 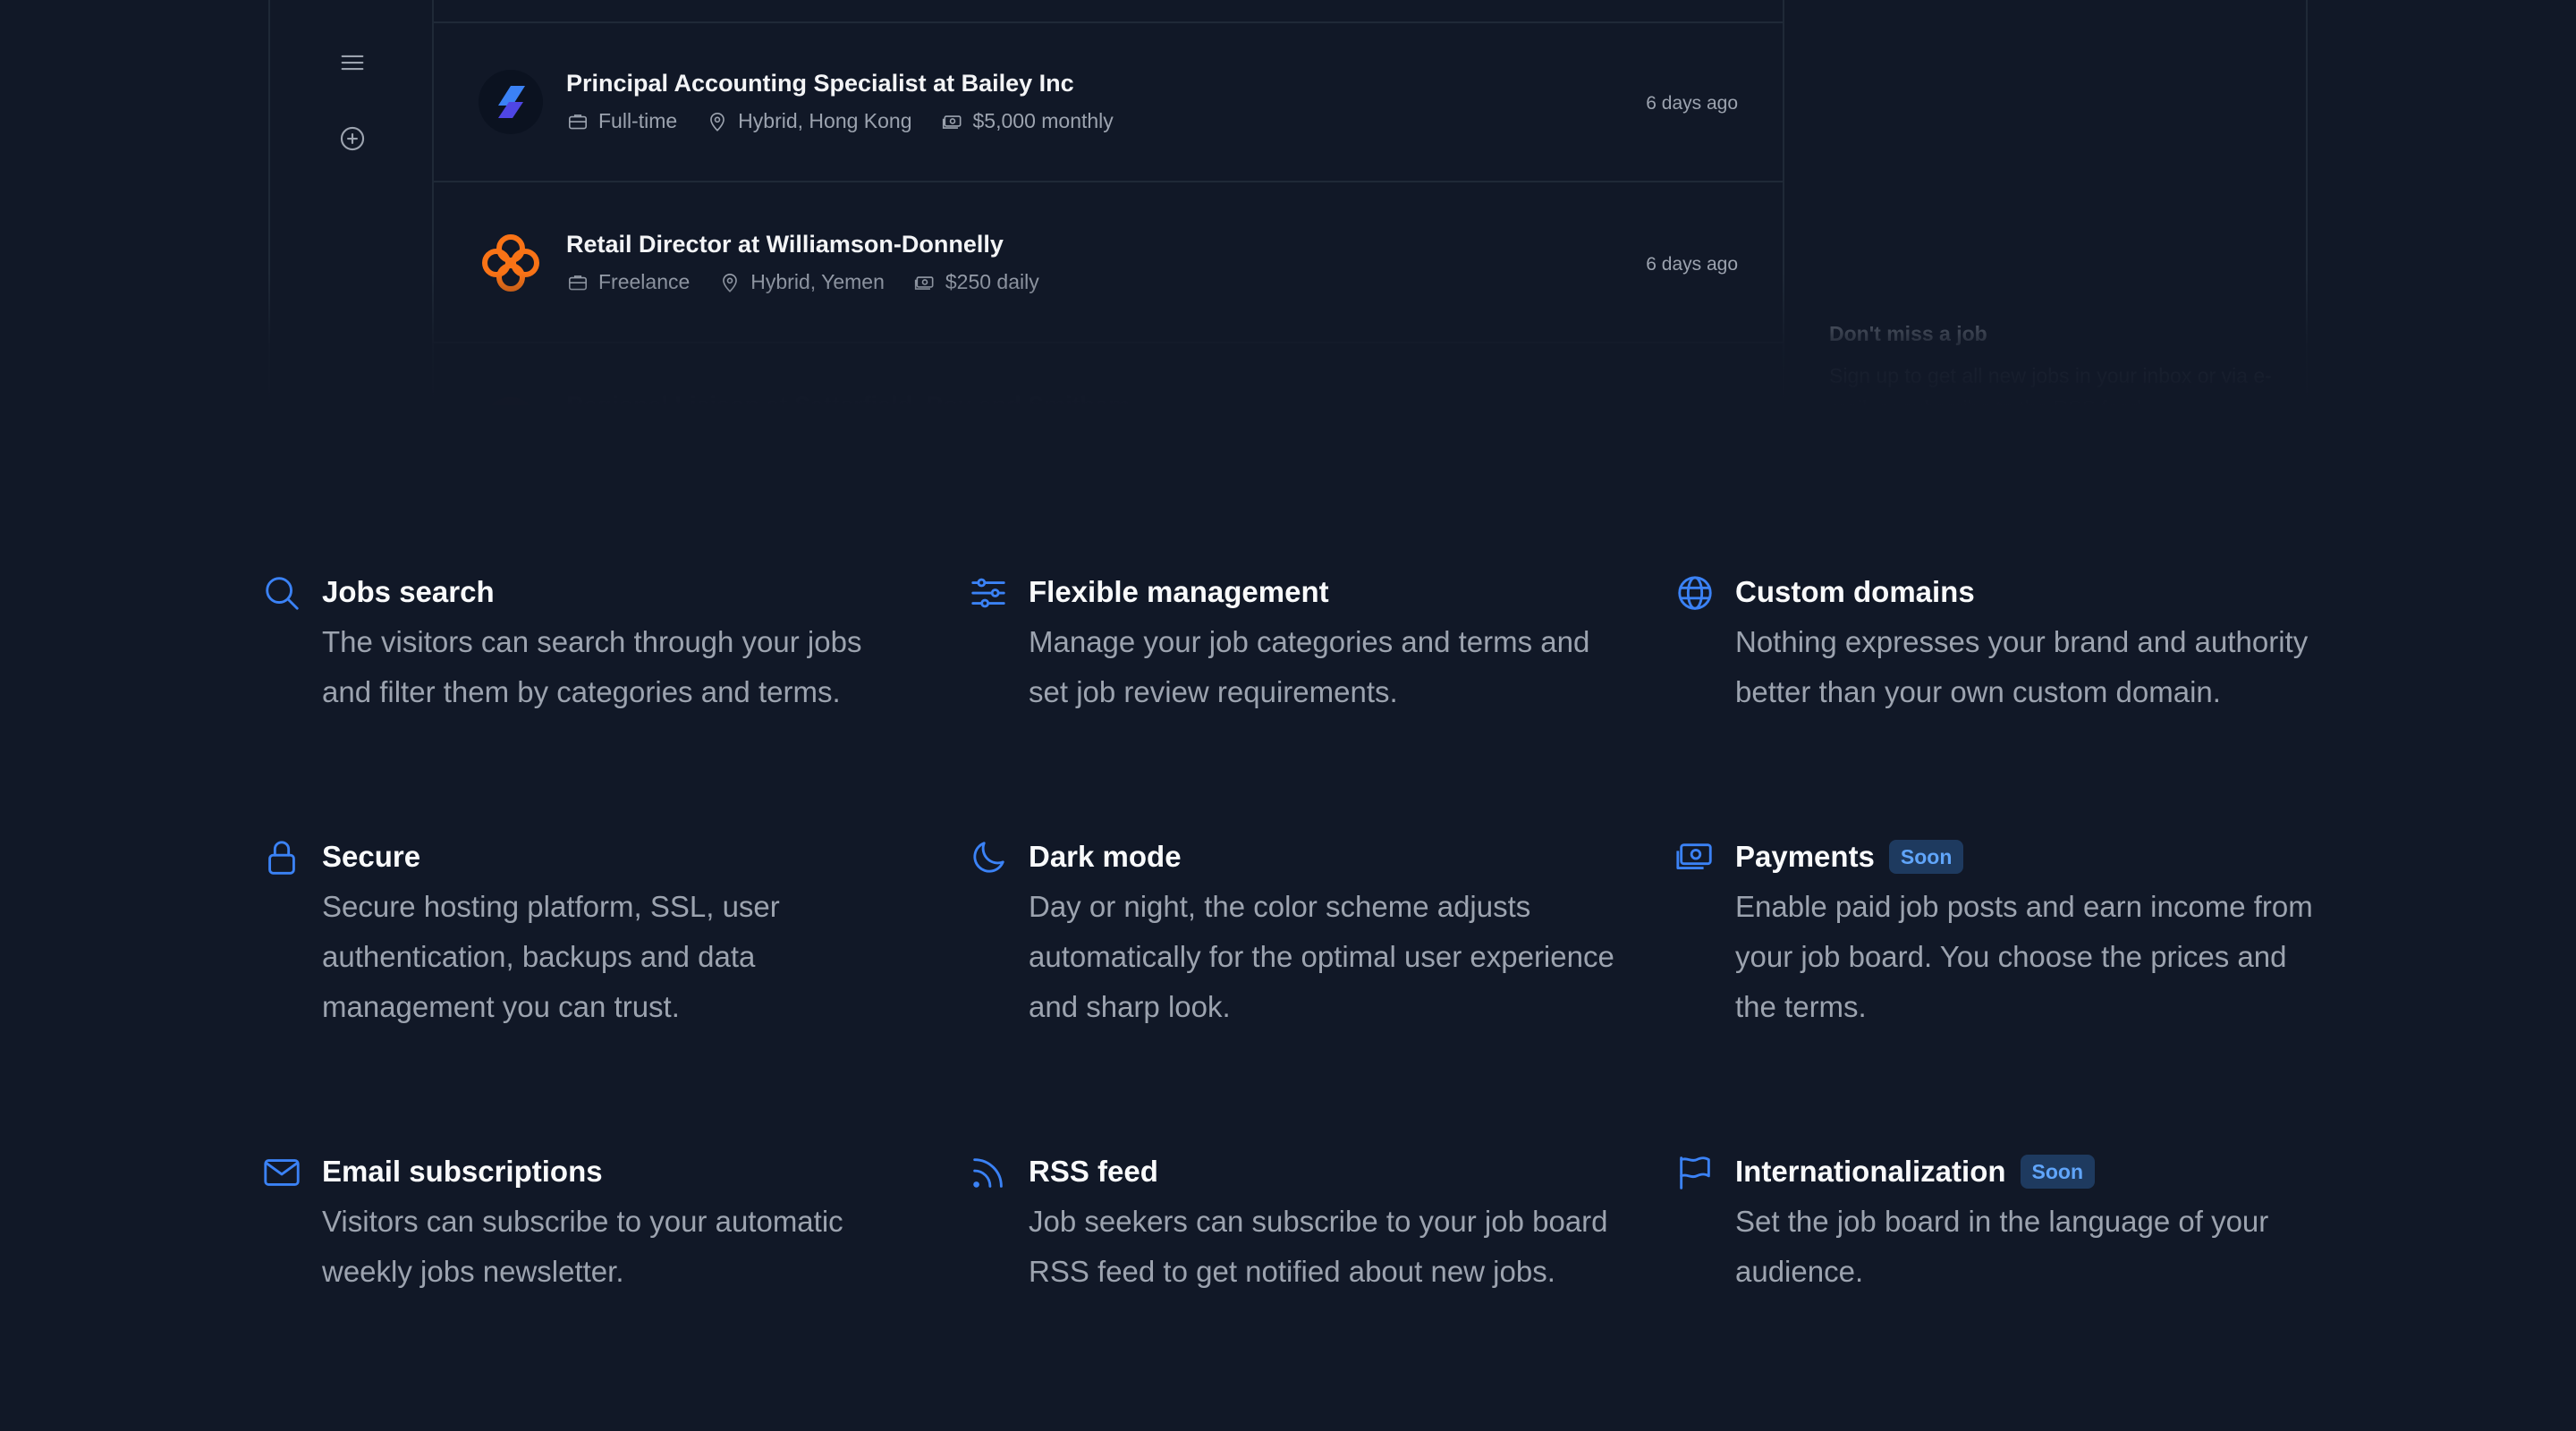 What do you see at coordinates (988, 593) in the screenshot?
I see `sliders-icon` at bounding box center [988, 593].